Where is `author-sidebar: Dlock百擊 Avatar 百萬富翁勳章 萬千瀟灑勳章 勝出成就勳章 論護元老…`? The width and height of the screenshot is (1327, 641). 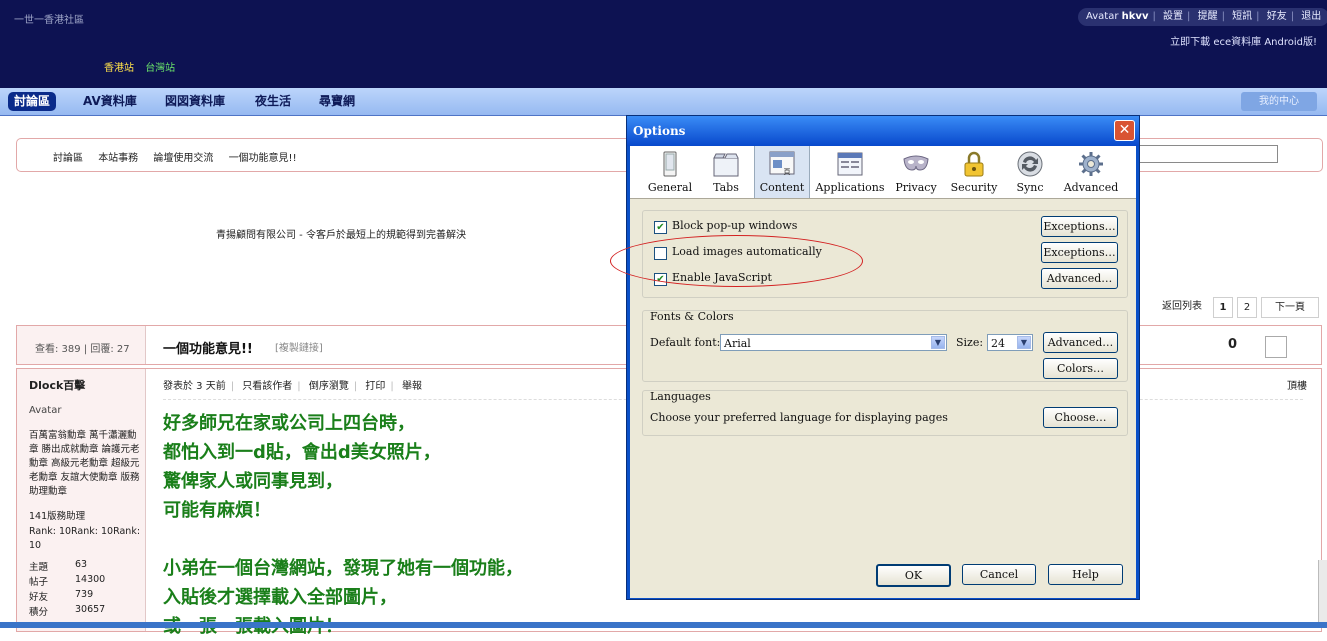
author-sidebar: Dlock百擊 Avatar 百萬富翁勳章 萬千瀟灑勳章 勝出成就勳章 論護元老… is located at coordinates (81, 500).